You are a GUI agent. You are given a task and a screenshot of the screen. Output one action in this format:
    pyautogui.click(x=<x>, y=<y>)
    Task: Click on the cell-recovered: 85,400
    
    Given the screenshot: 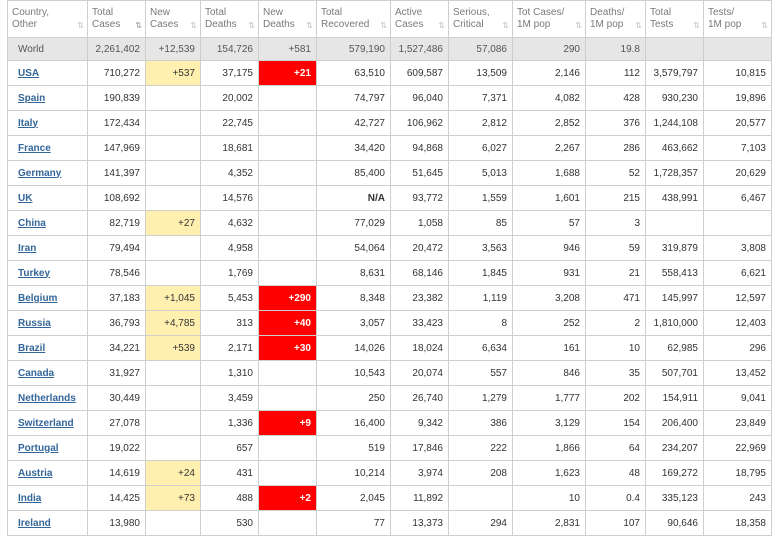 What is the action you would take?
    pyautogui.click(x=353, y=173)
    